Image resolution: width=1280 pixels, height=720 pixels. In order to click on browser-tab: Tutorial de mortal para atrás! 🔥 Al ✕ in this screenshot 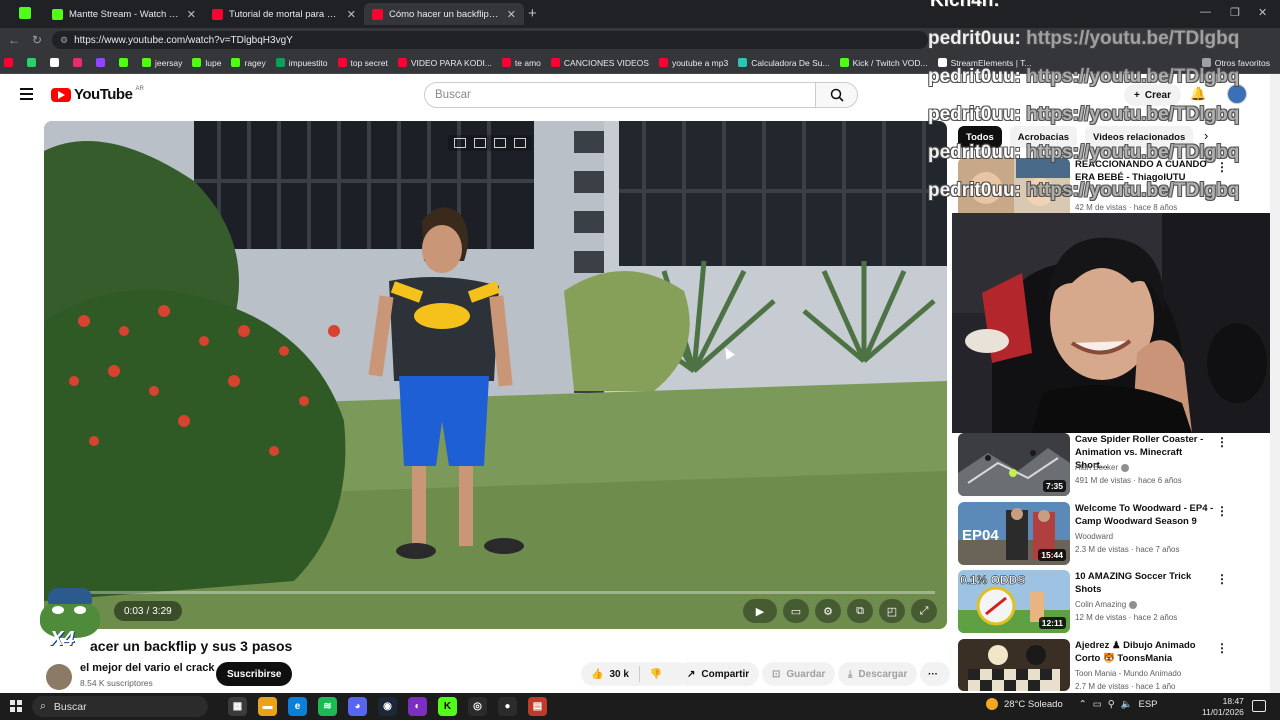, I will do `click(284, 14)`.